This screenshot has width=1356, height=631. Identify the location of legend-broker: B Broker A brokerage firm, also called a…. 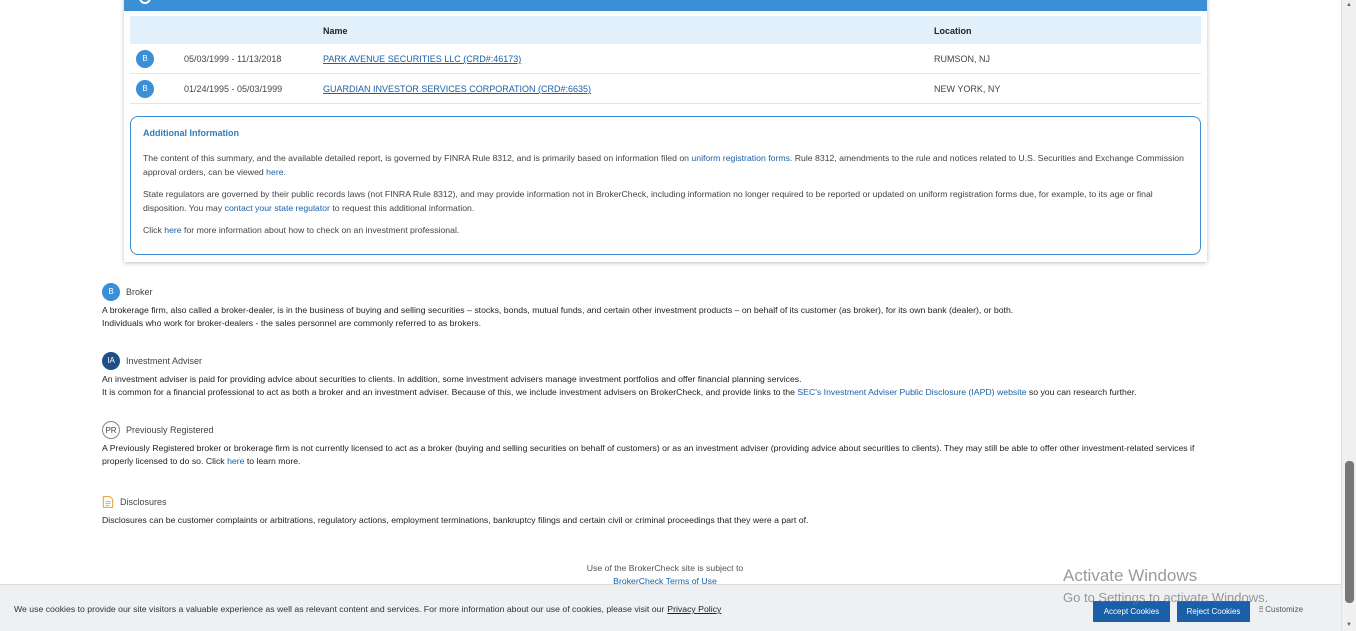
(659, 306).